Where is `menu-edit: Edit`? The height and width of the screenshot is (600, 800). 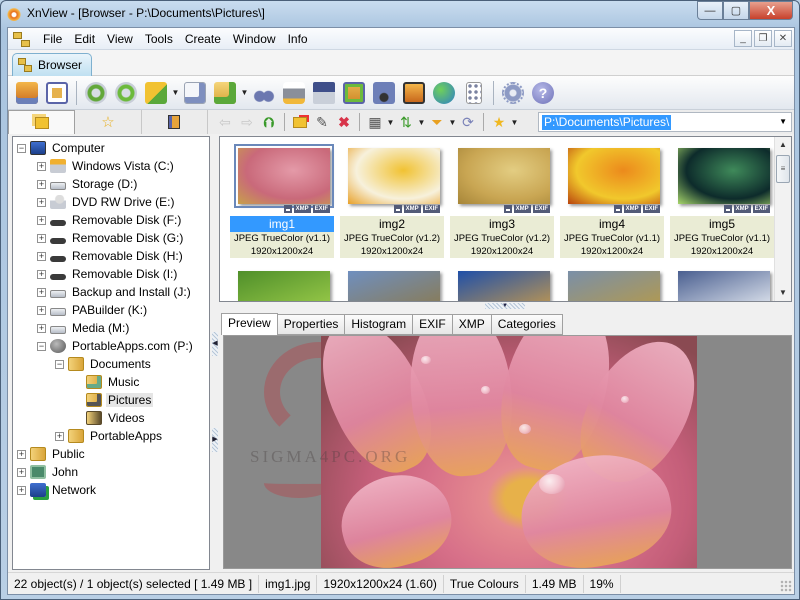 menu-edit: Edit is located at coordinates (84, 39).